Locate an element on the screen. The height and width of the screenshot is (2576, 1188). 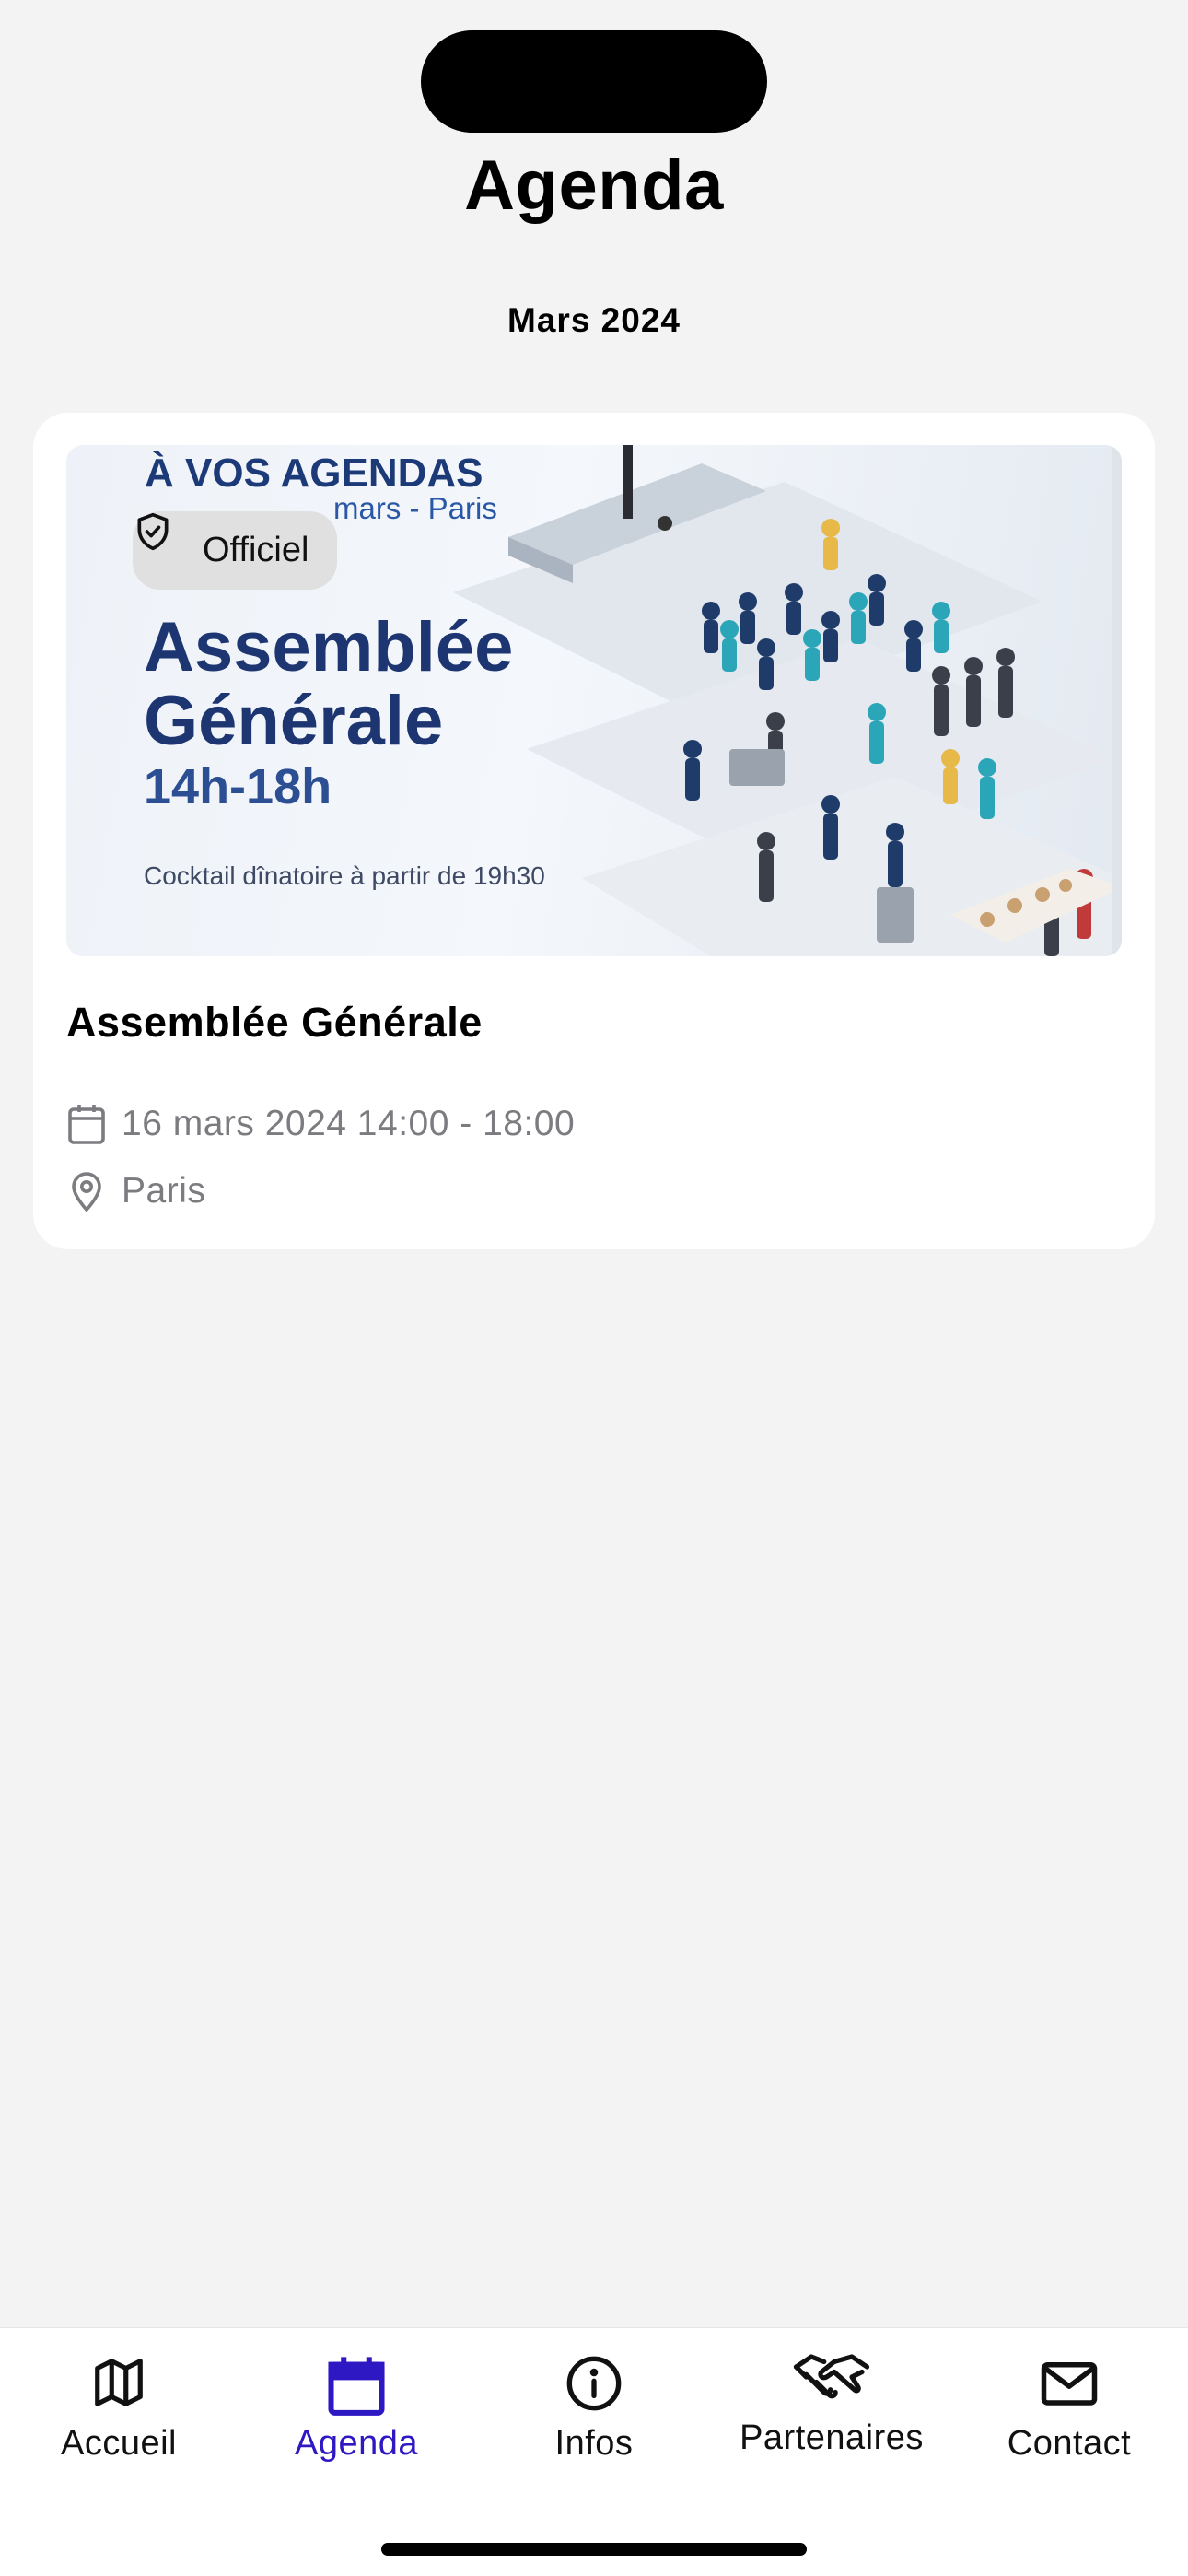
tab-partenaires: Partenaires is located at coordinates (831, 2406).